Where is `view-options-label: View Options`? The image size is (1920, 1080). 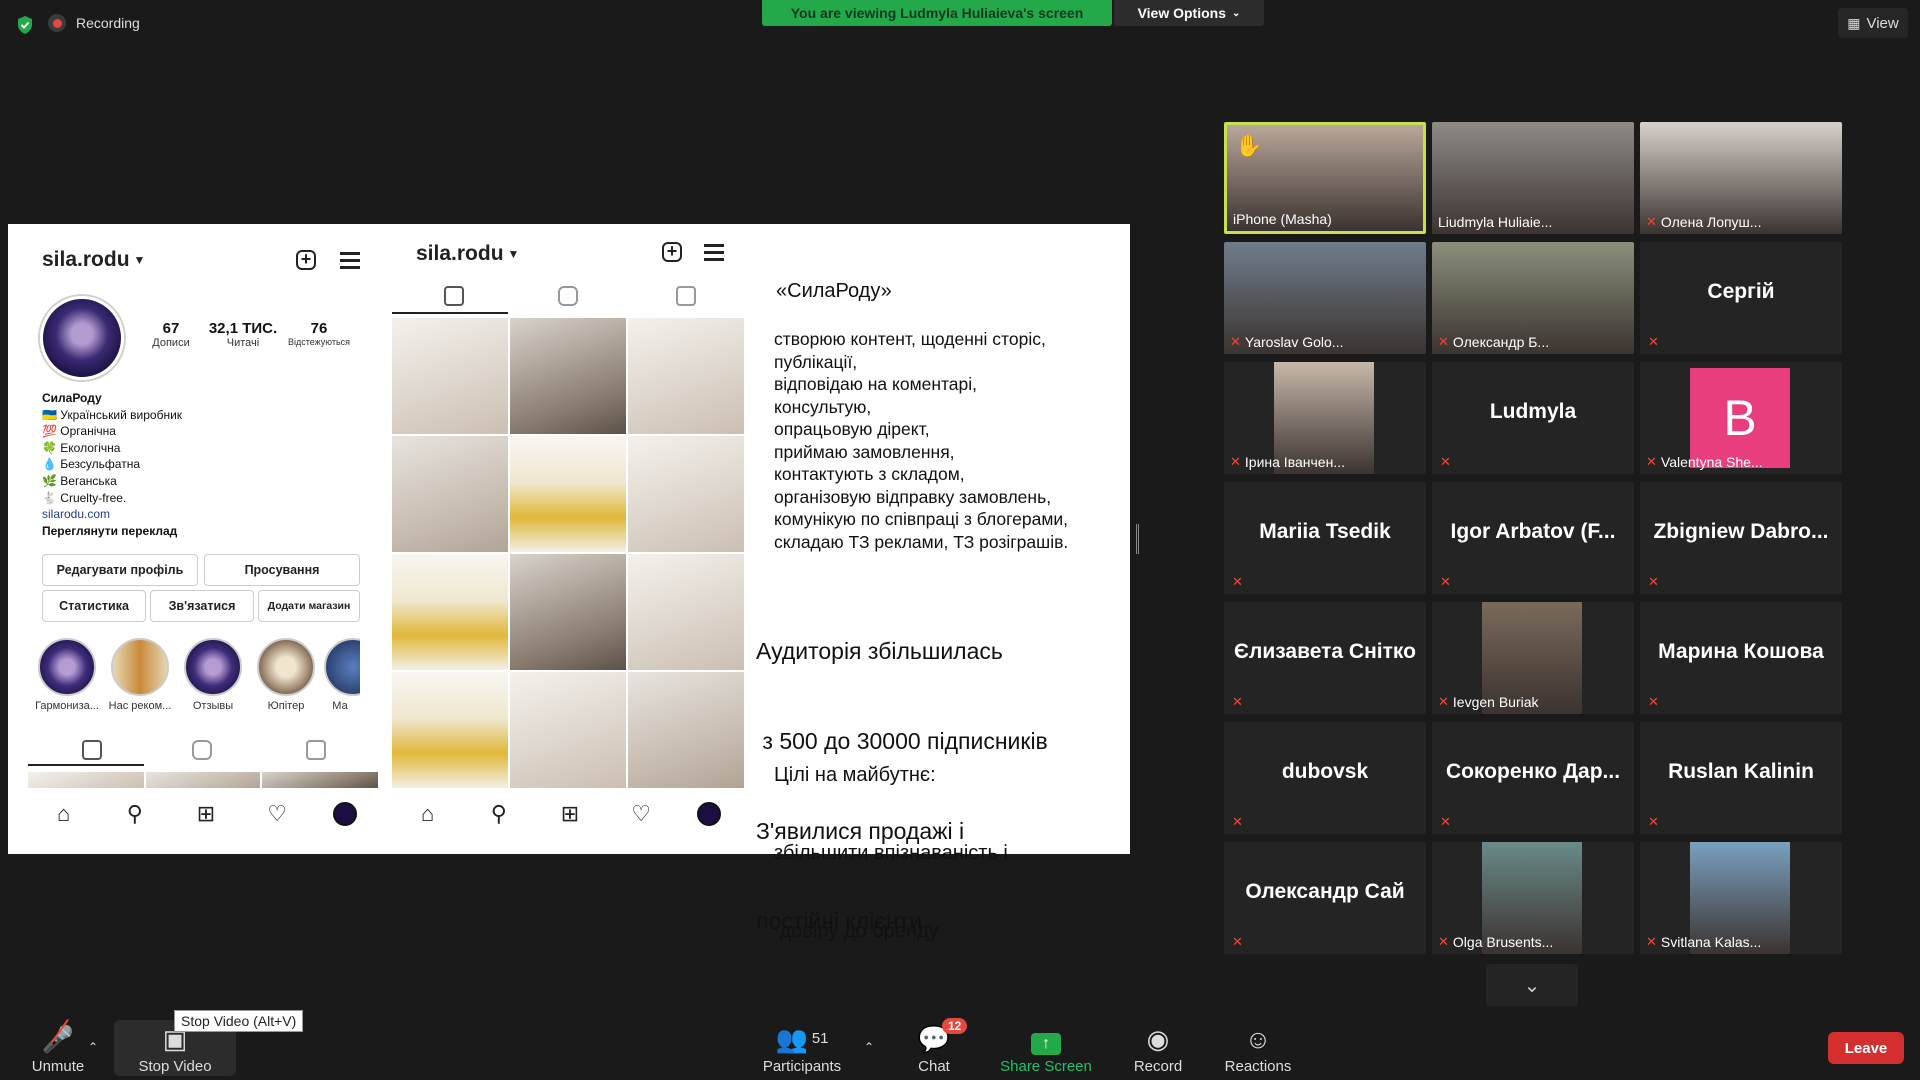 view-options-label: View Options is located at coordinates (1182, 13).